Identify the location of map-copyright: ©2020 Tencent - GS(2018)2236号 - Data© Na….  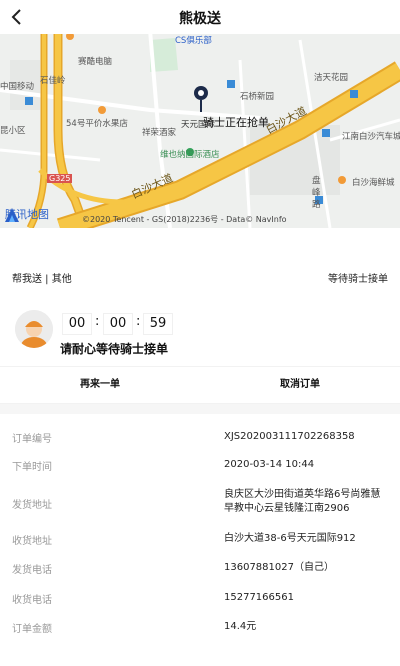
(184, 219).